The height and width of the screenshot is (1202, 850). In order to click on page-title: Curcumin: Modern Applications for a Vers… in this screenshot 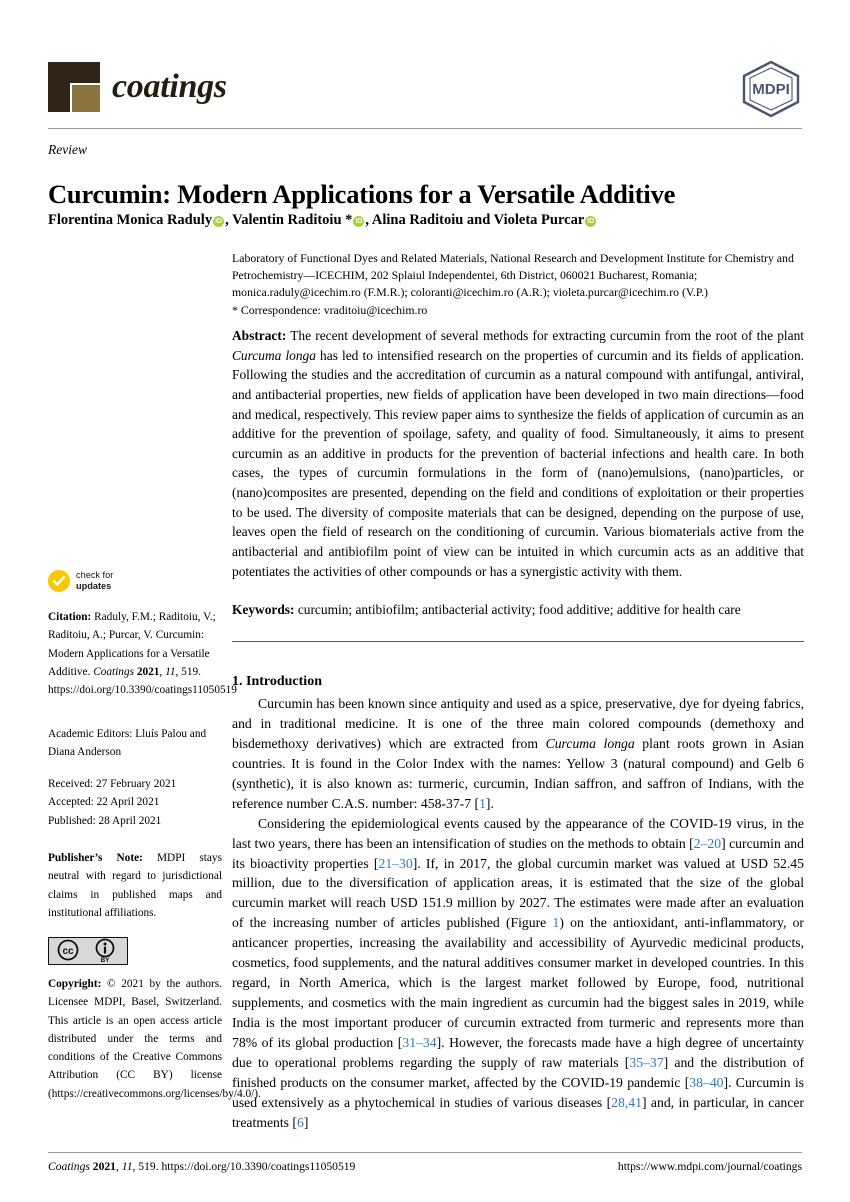, I will do `click(362, 193)`.